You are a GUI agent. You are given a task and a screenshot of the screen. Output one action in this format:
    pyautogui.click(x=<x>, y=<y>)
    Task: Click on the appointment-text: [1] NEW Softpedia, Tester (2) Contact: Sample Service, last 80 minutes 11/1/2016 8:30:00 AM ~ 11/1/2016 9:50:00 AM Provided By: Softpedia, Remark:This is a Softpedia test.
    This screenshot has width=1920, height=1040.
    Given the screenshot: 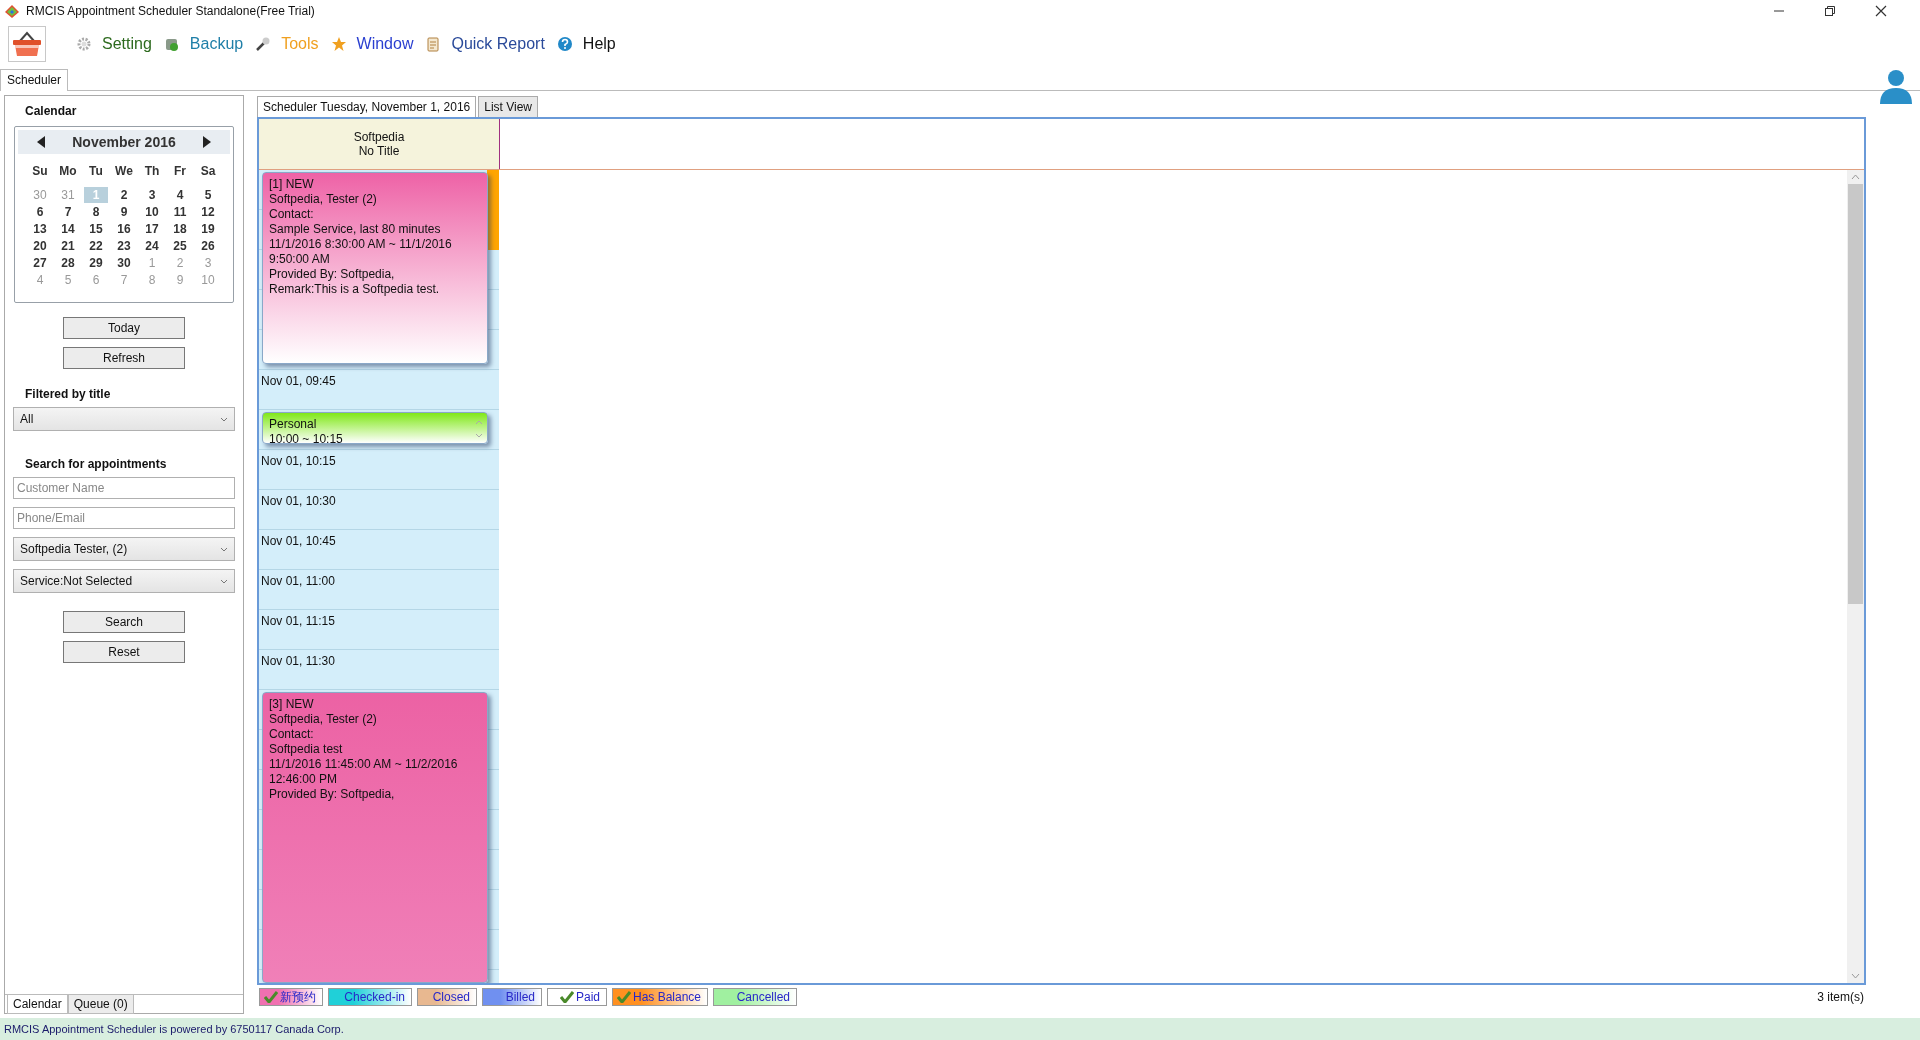 What is the action you would take?
    pyautogui.click(x=360, y=237)
    